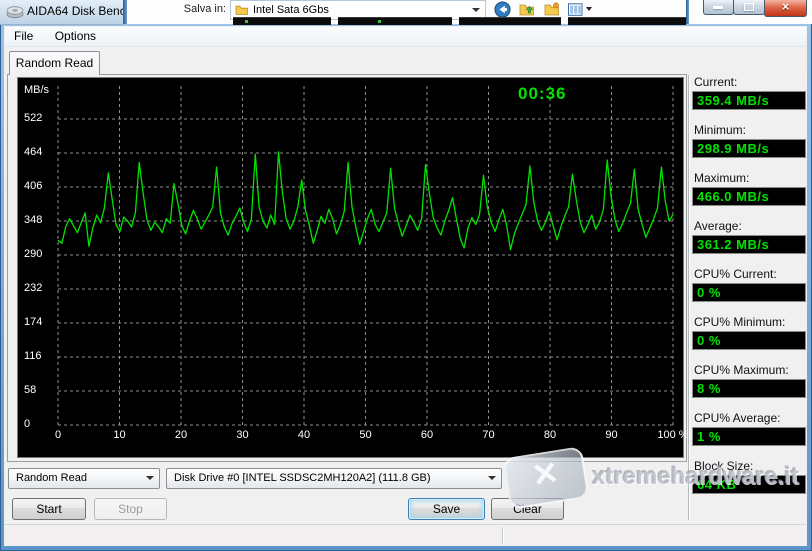 This screenshot has height=551, width=812. I want to click on stat-label-maximum: Maximum:, so click(722, 178).